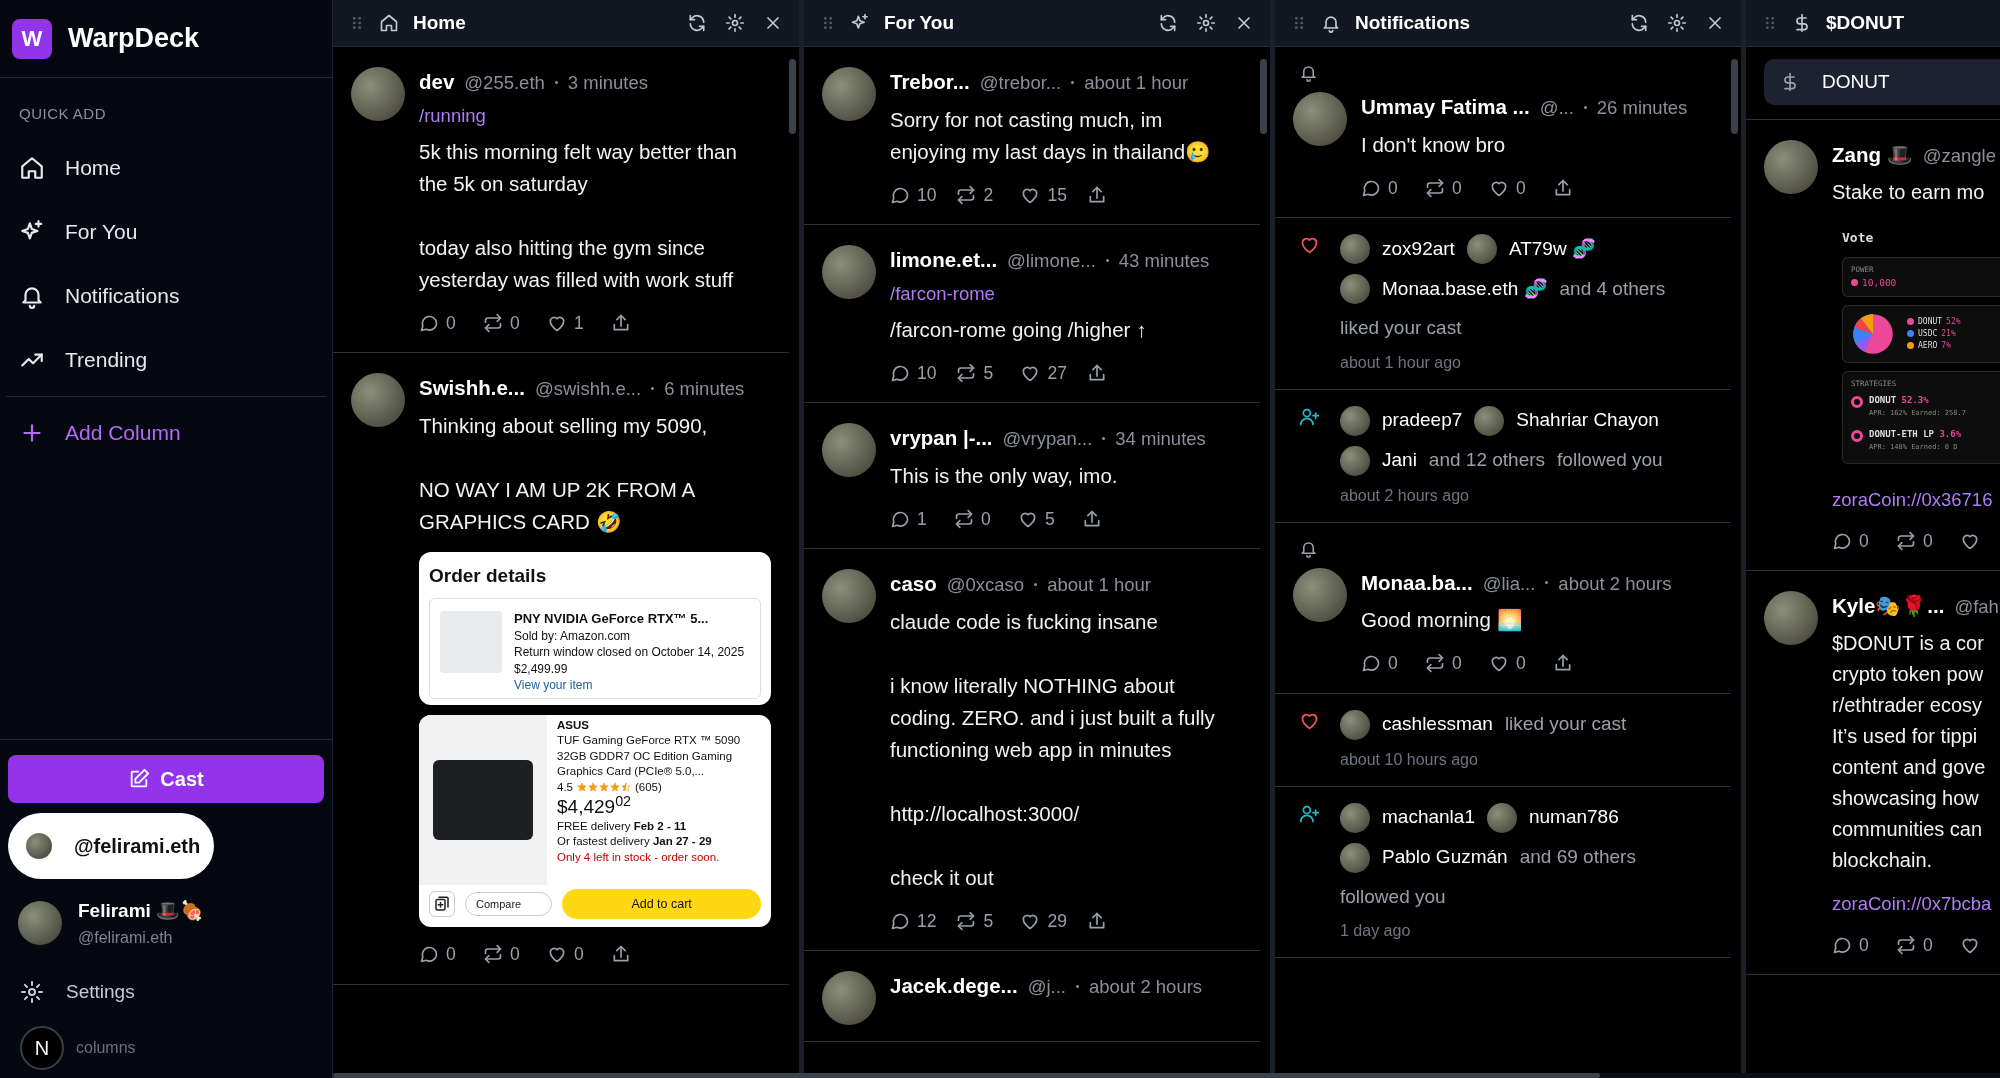  Describe the element at coordinates (1066, 293) in the screenshot. I see `channel-link: /farcon-rome` at that location.